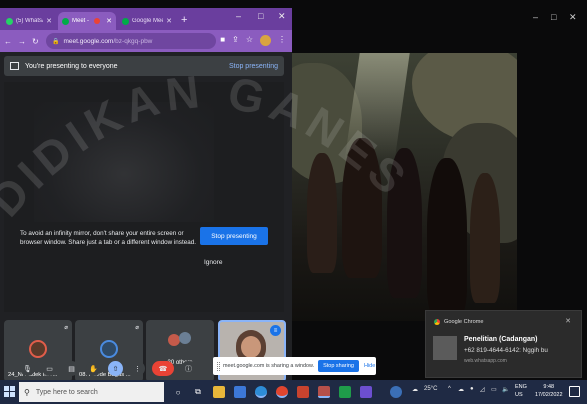 This screenshot has width=587, height=404. What do you see at coordinates (549, 395) in the screenshot?
I see `clock-date: 17/02/2022` at bounding box center [549, 395].